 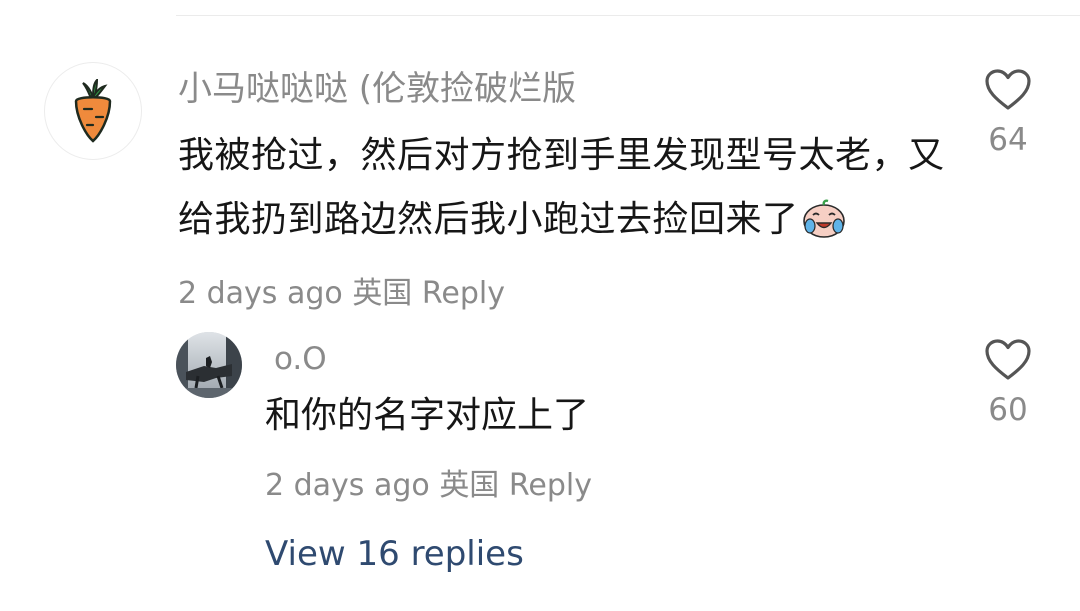 What do you see at coordinates (382, 293) in the screenshot?
I see `comment-location: 英国` at bounding box center [382, 293].